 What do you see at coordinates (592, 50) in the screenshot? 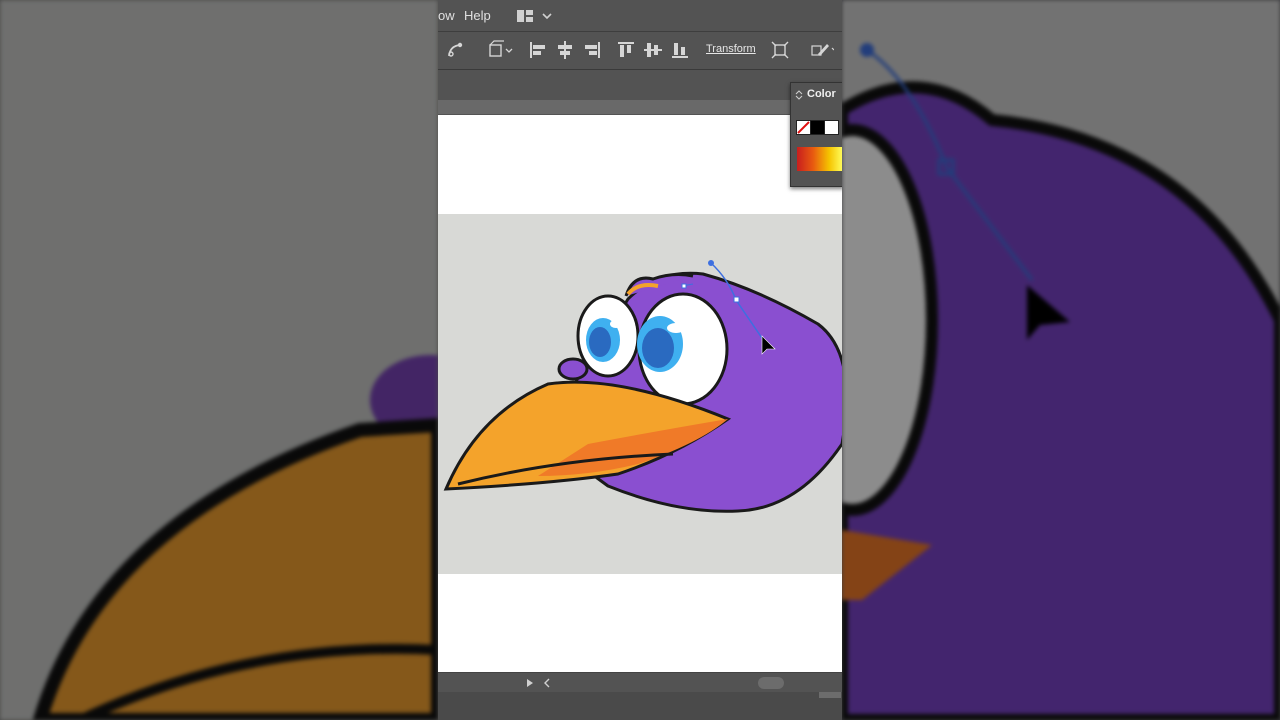
I see `align-right-icon` at bounding box center [592, 50].